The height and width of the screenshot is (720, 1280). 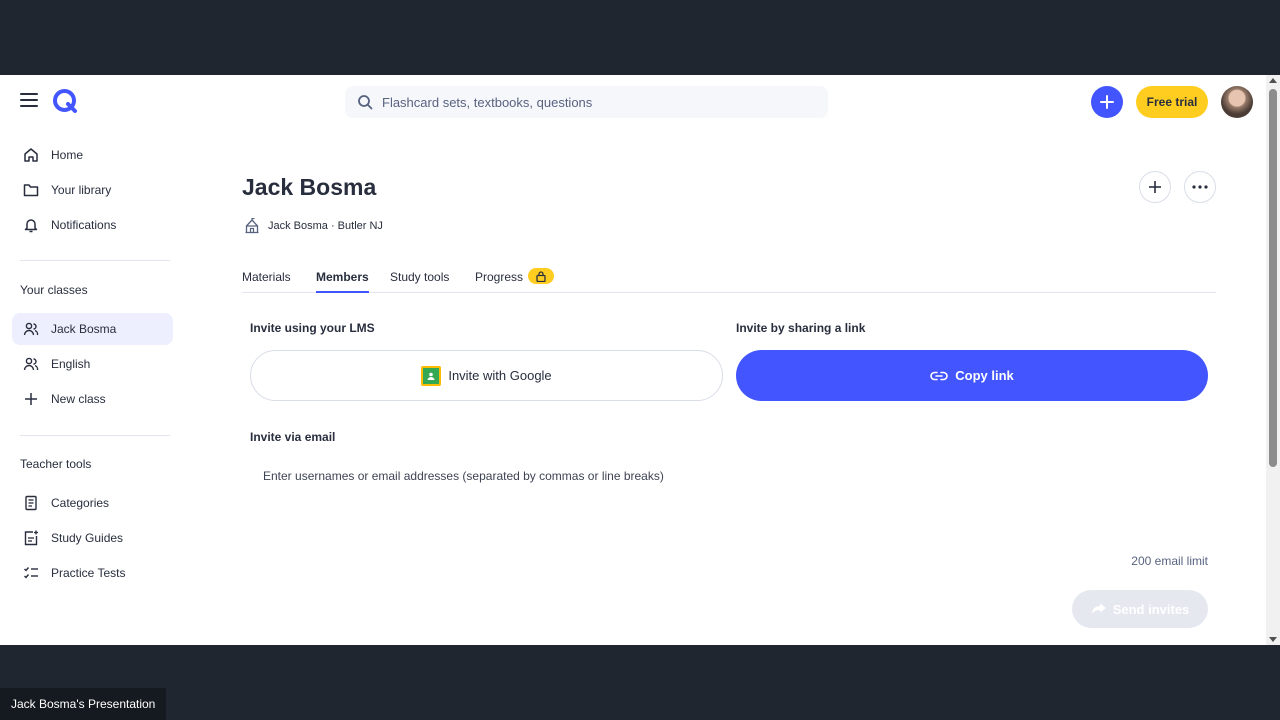 What do you see at coordinates (293, 437) in the screenshot?
I see `email-invite-heading: Invite via email` at bounding box center [293, 437].